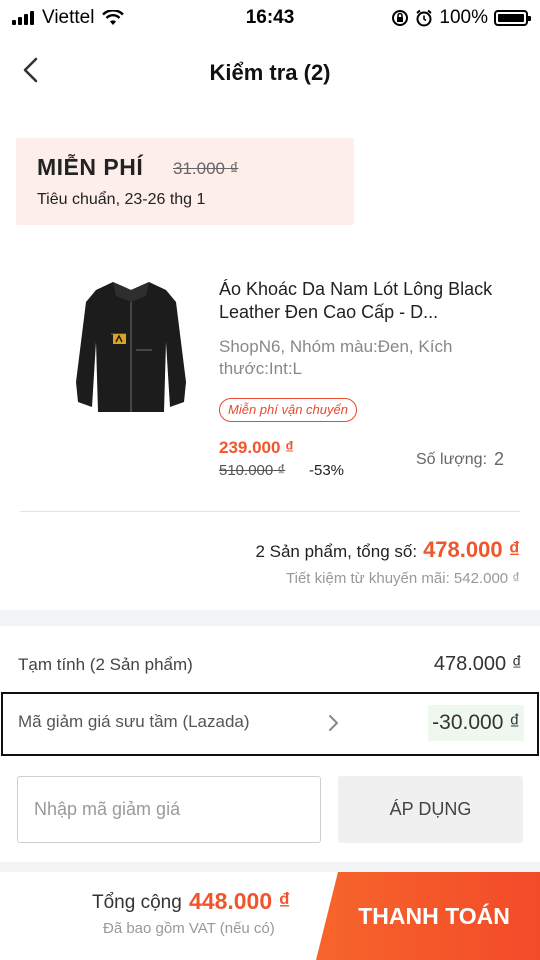 The height and width of the screenshot is (960, 540). I want to click on battery-icon, so click(512, 18).